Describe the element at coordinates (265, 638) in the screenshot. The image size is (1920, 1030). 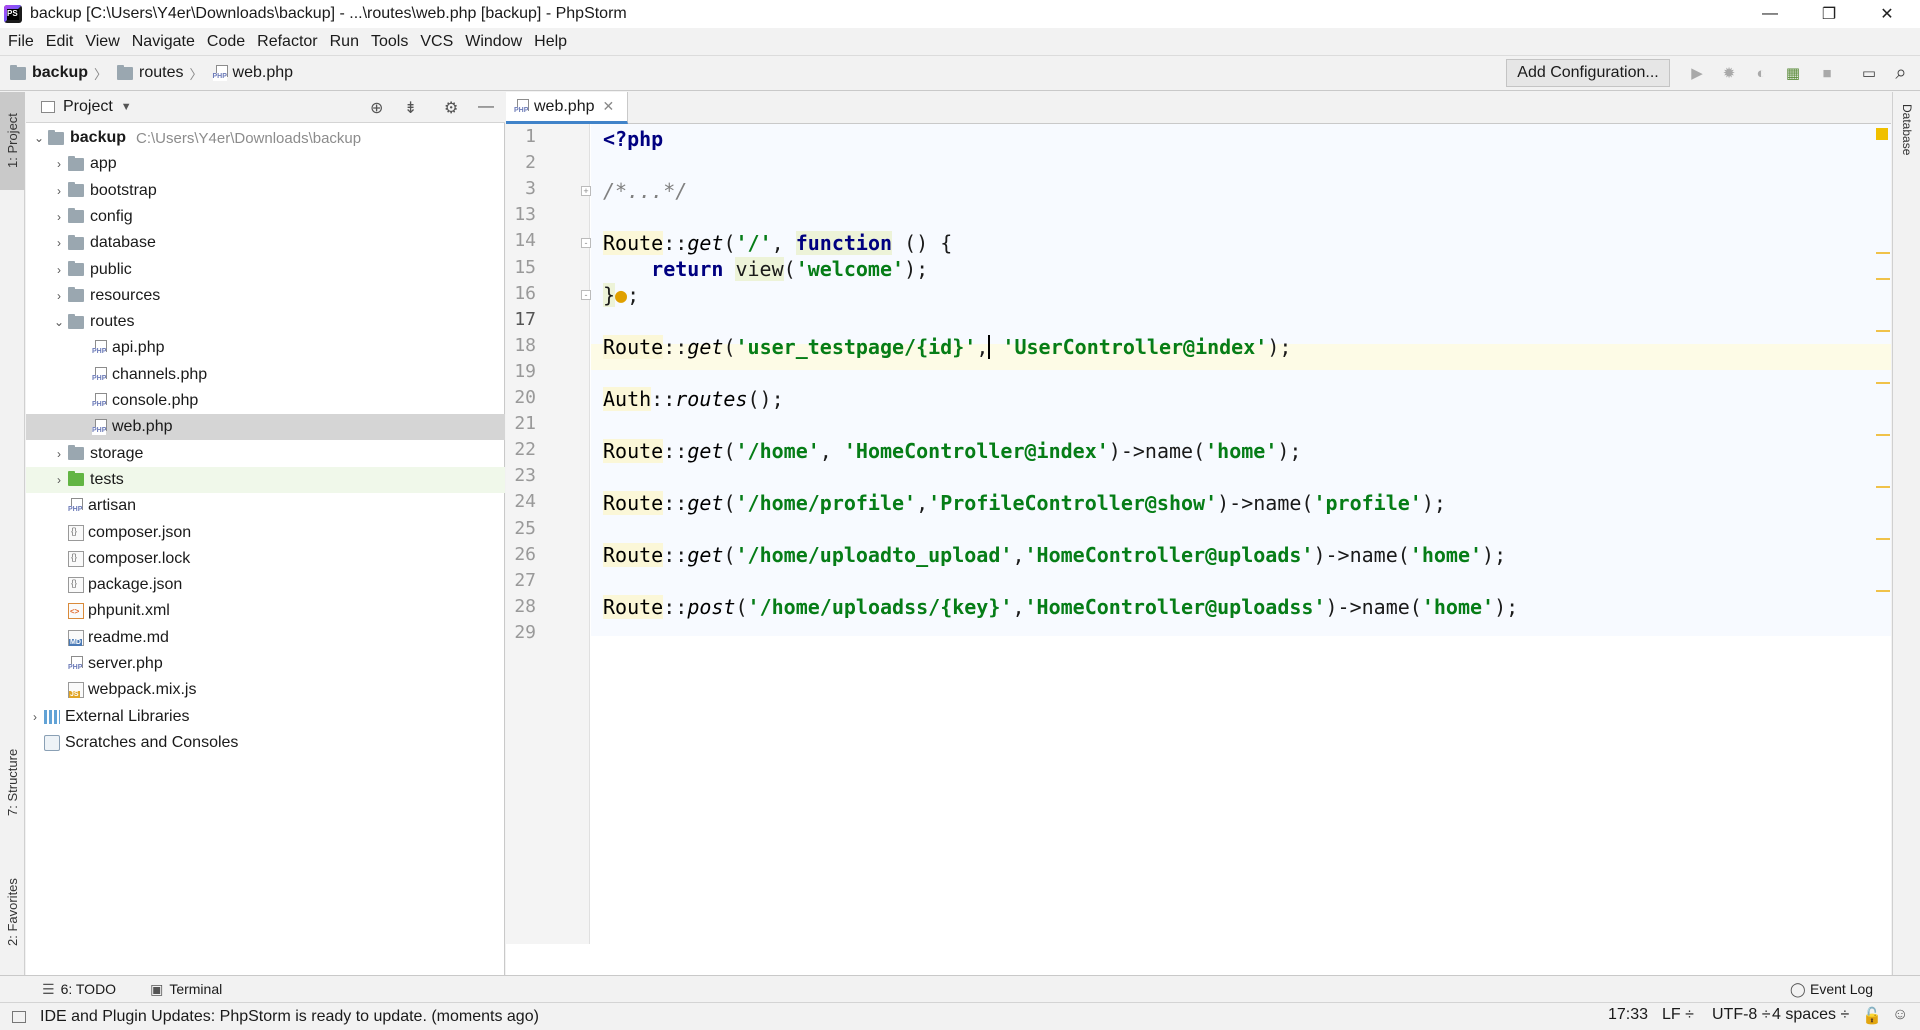
I see `tree-item-readme-md: readme.md` at that location.